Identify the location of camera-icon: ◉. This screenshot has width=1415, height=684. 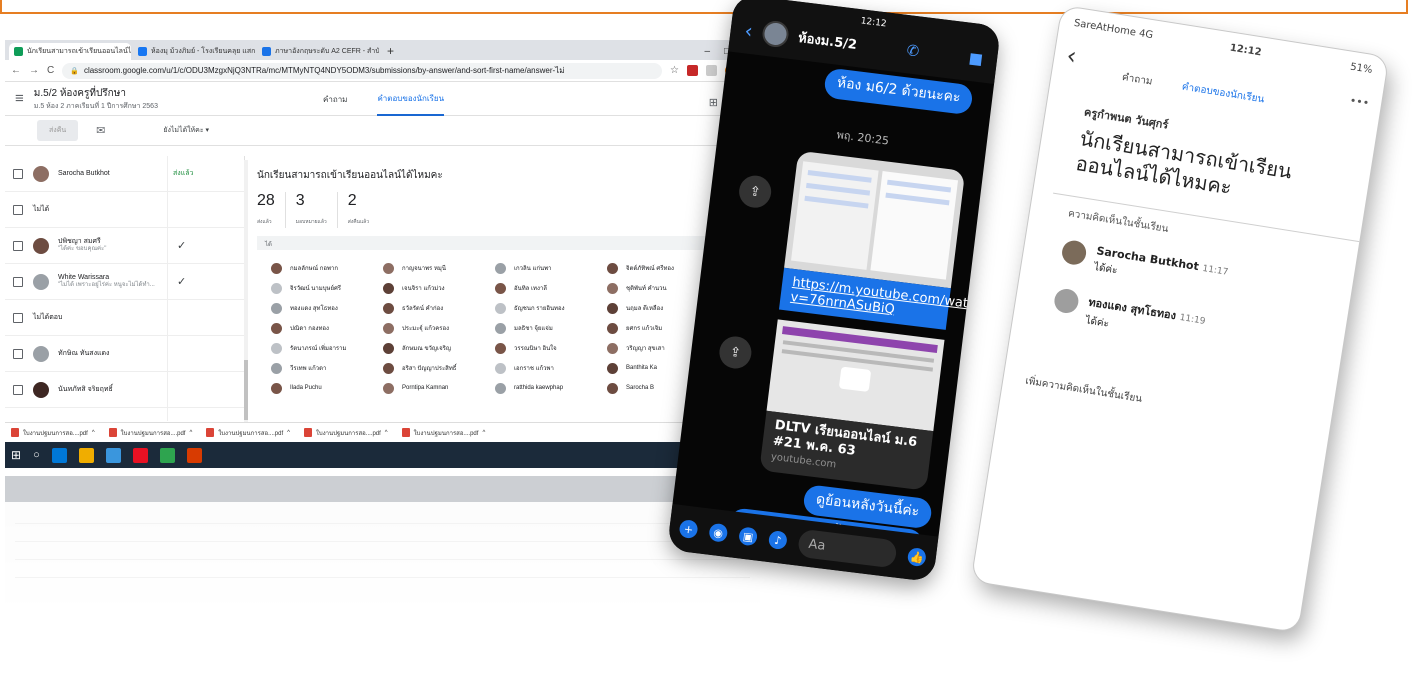
(718, 532).